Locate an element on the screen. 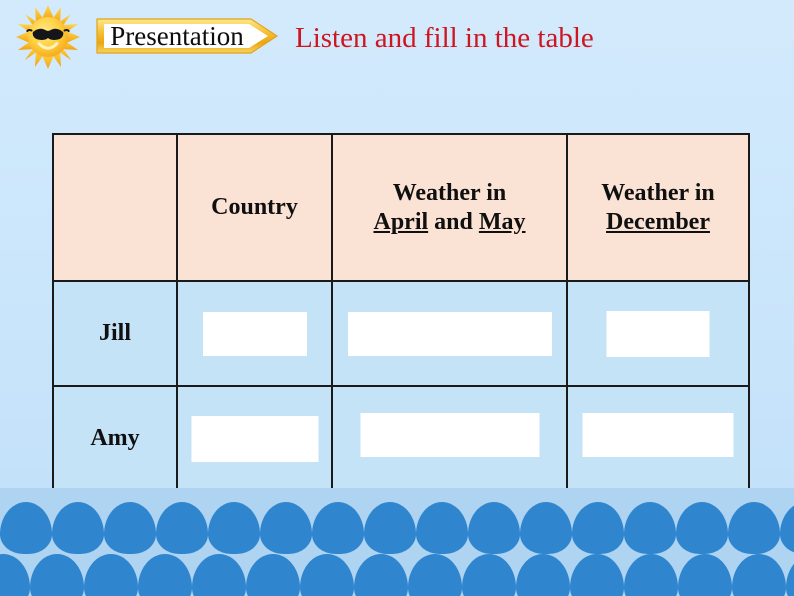 The height and width of the screenshot is (596, 794). cell-jill-december is located at coordinates (658, 333).